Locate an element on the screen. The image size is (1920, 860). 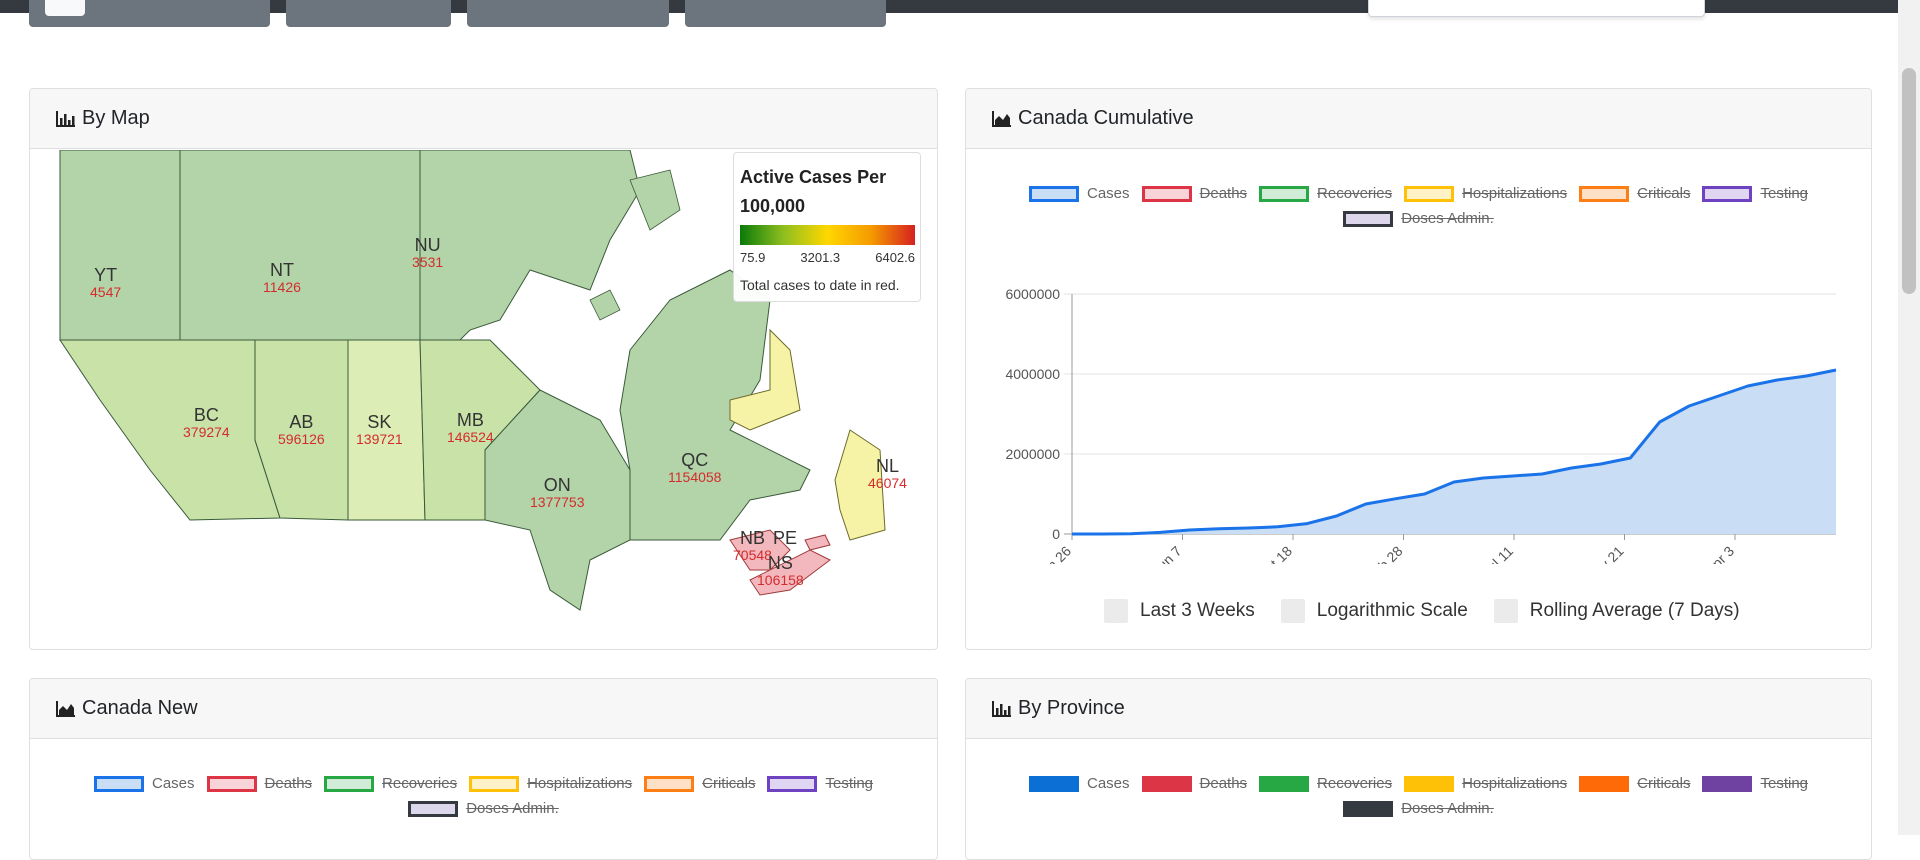
bar-chart-icon is located at coordinates (1001, 708).